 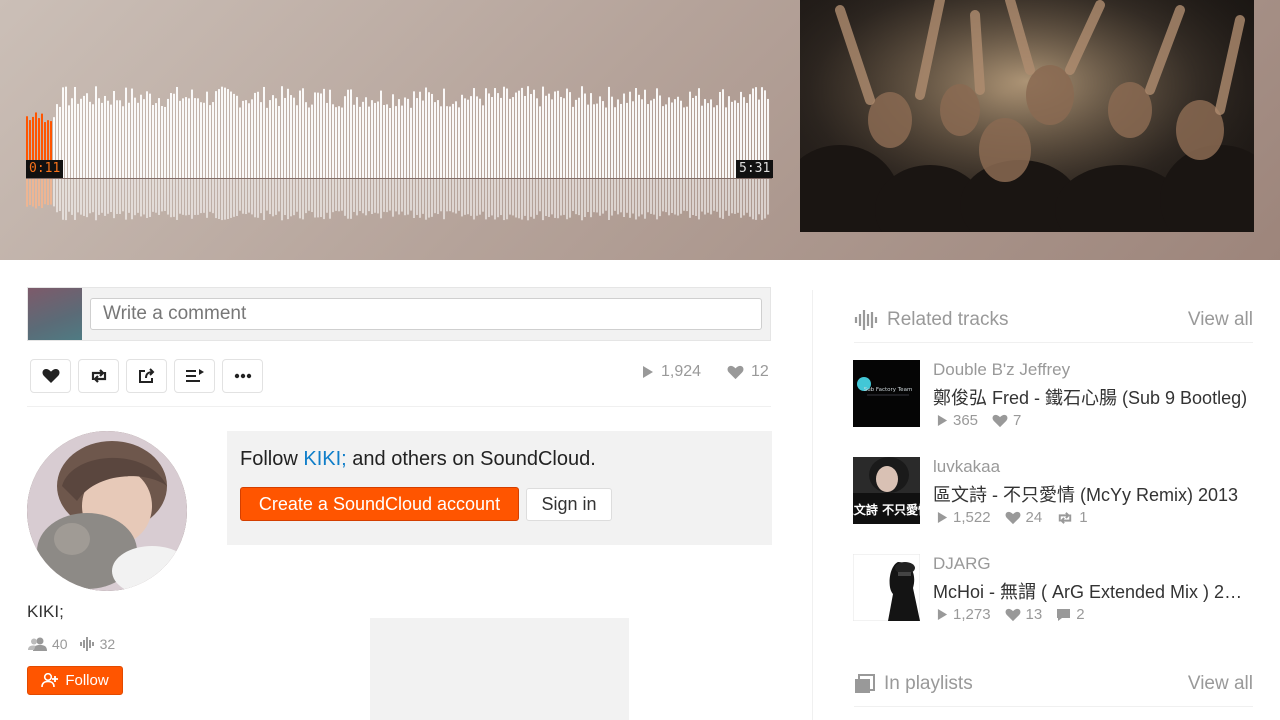 I want to click on followers-count: 40, so click(x=48, y=644).